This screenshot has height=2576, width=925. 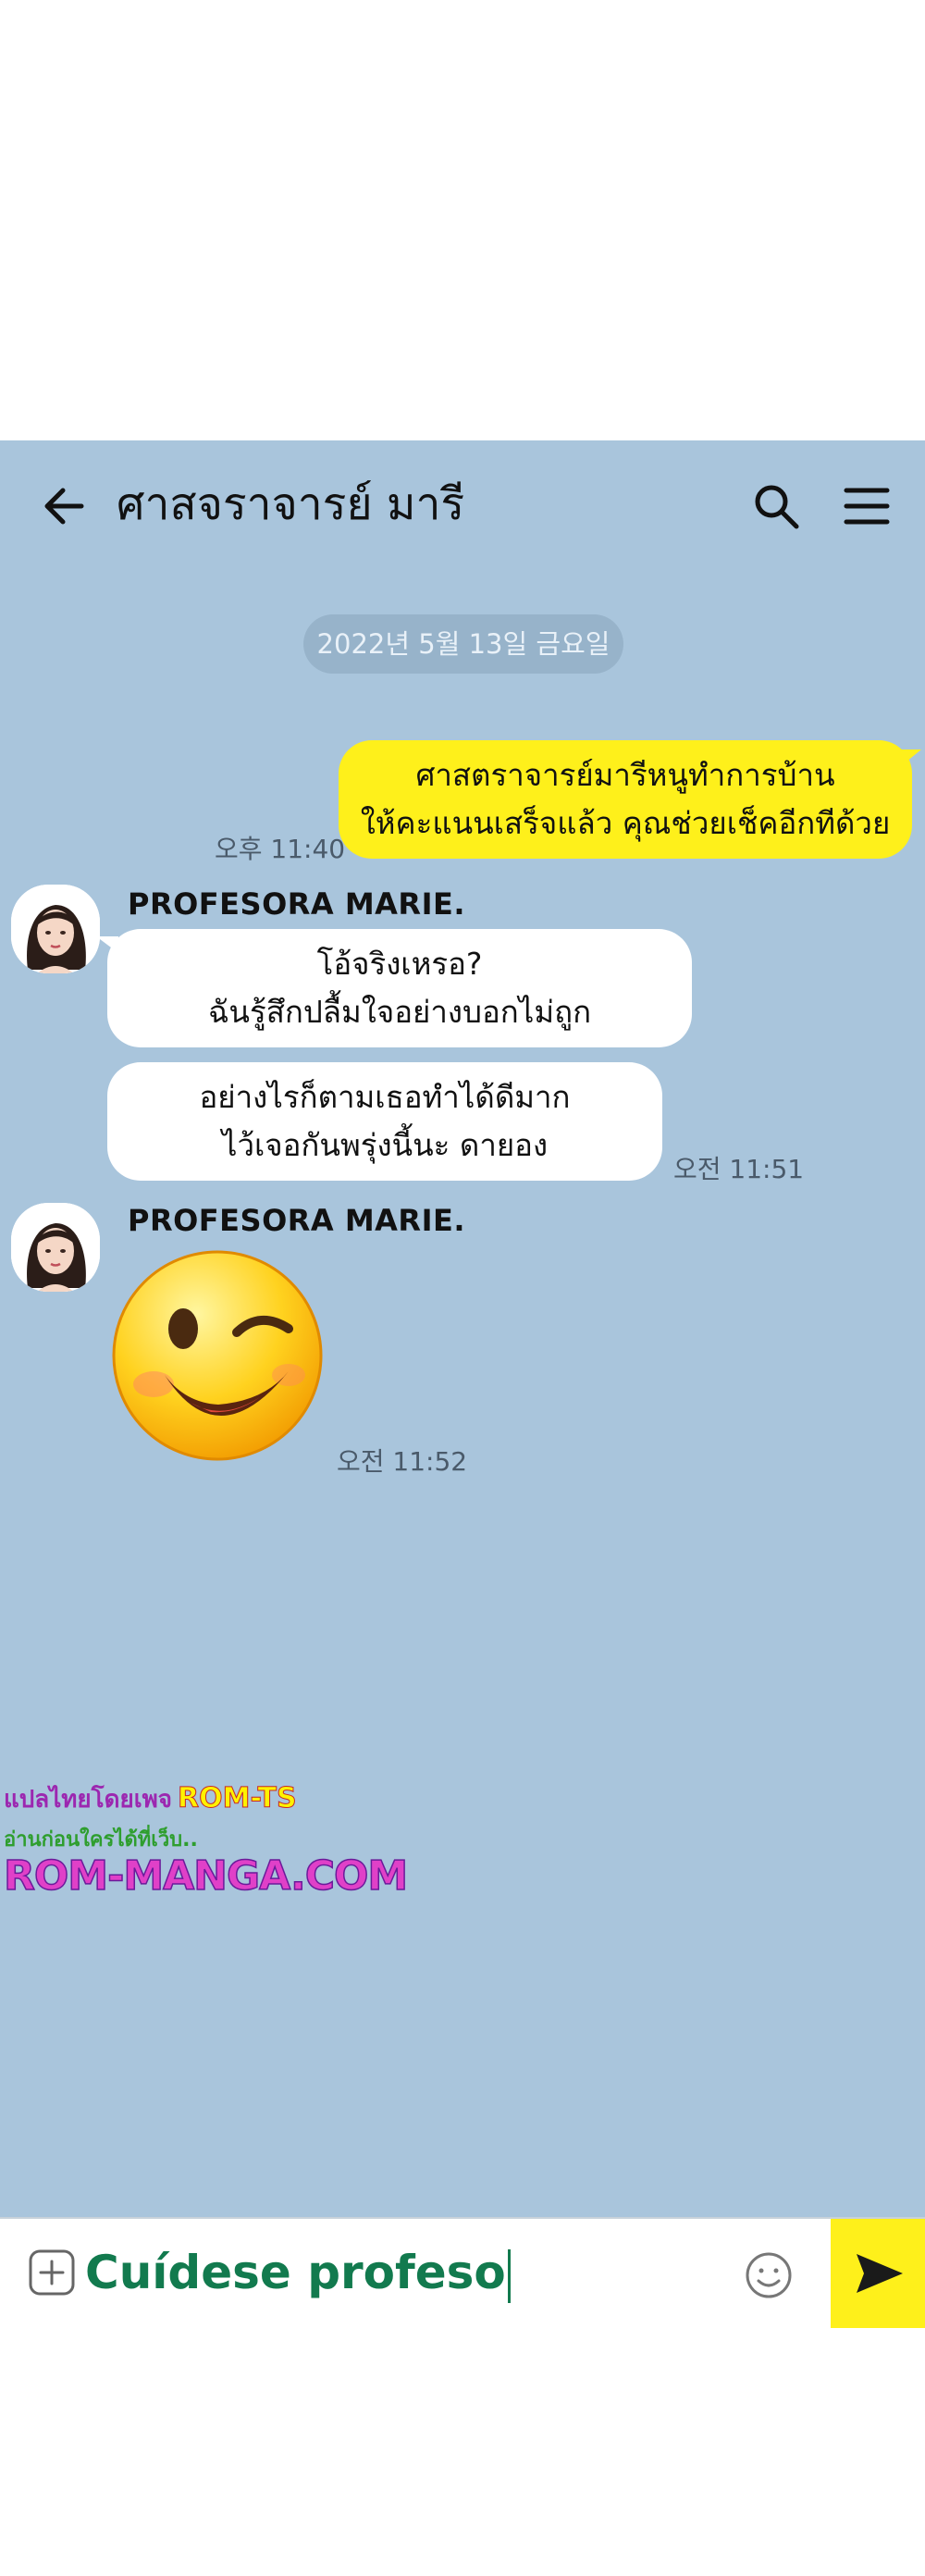 What do you see at coordinates (625, 775) in the screenshot?
I see `message-line: ศาสตราจารย์มารีหนูทำการบ้าน` at bounding box center [625, 775].